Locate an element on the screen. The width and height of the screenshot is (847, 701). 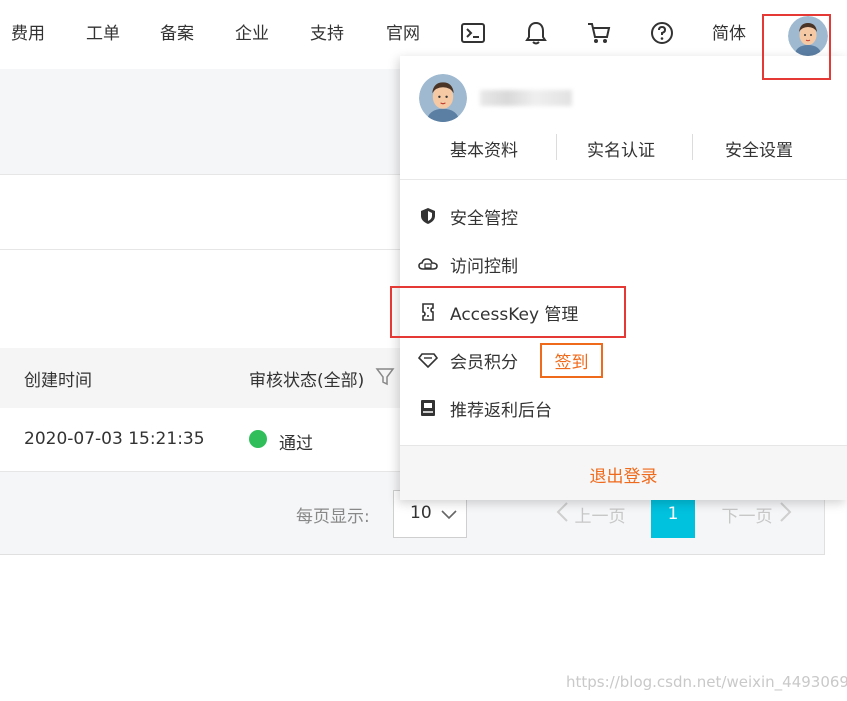
help-icon is located at coordinates (662, 33).